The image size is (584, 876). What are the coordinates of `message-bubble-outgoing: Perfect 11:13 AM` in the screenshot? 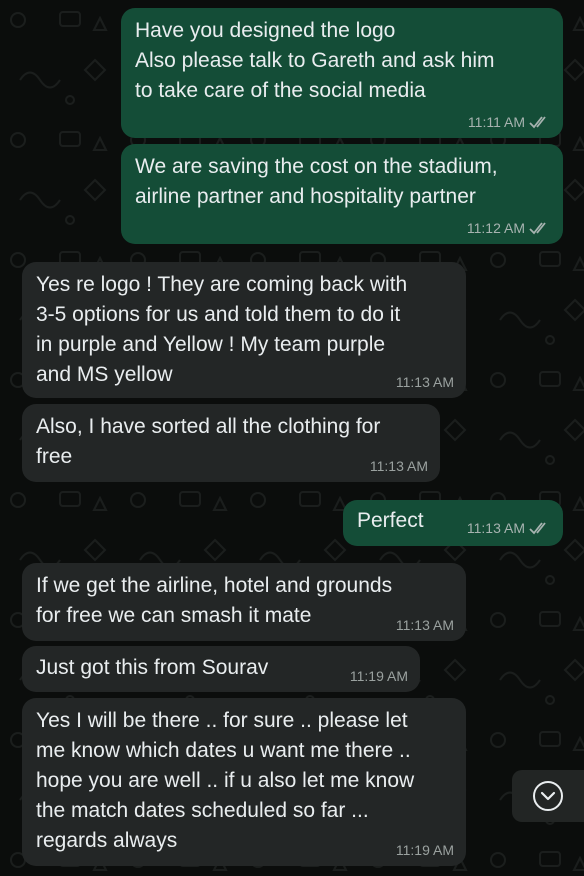 It's located at (453, 523).